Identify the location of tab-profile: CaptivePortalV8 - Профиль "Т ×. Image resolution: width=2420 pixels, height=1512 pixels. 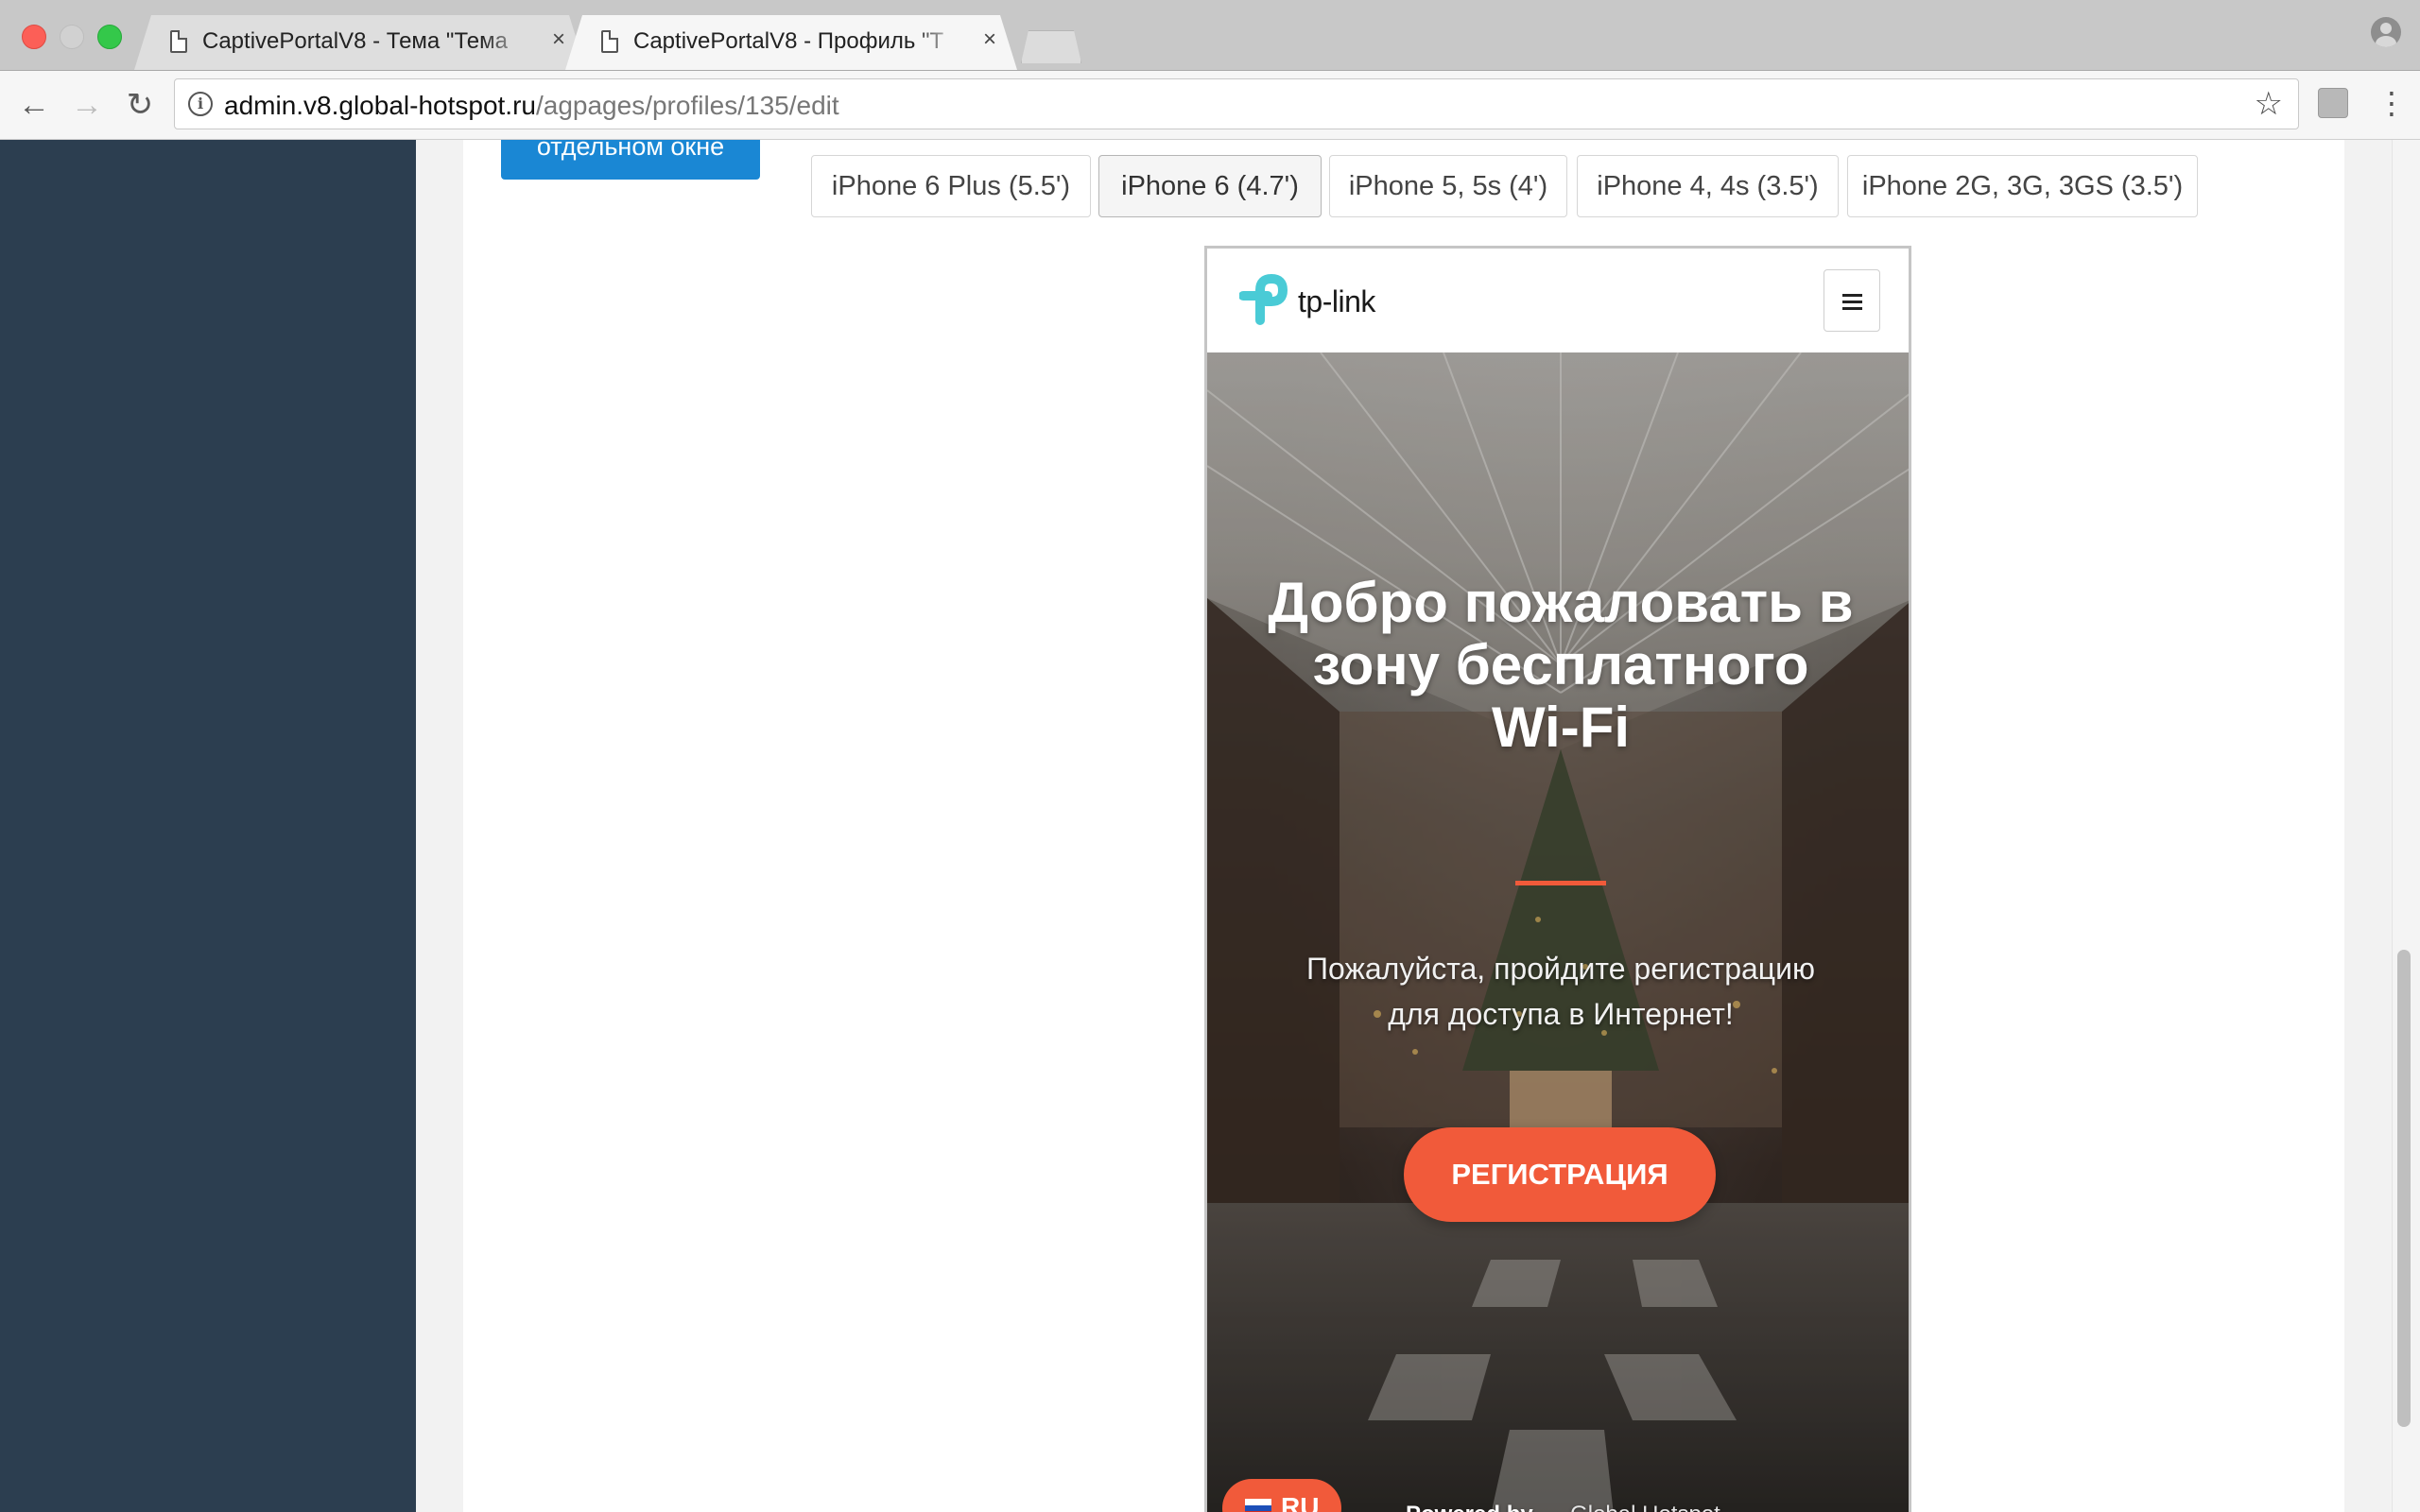
(791, 42).